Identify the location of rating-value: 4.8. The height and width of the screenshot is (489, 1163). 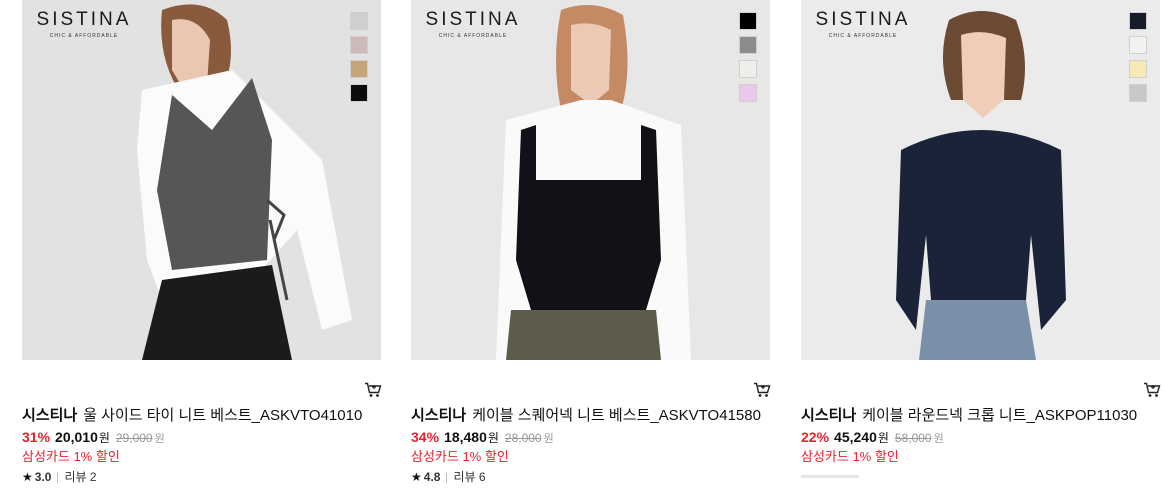
(432, 477).